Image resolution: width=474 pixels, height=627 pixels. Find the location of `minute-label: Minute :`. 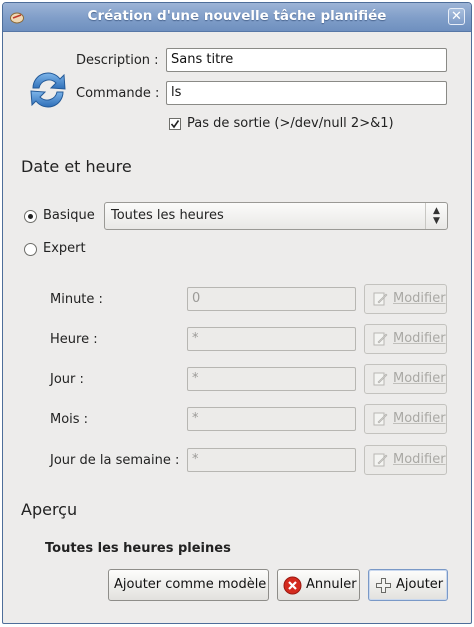

minute-label: Minute : is located at coordinates (76, 299).